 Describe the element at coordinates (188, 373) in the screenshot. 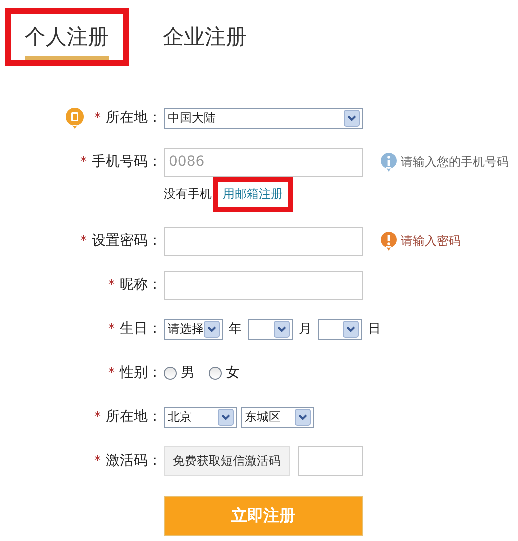

I see `radio-label: 男` at that location.